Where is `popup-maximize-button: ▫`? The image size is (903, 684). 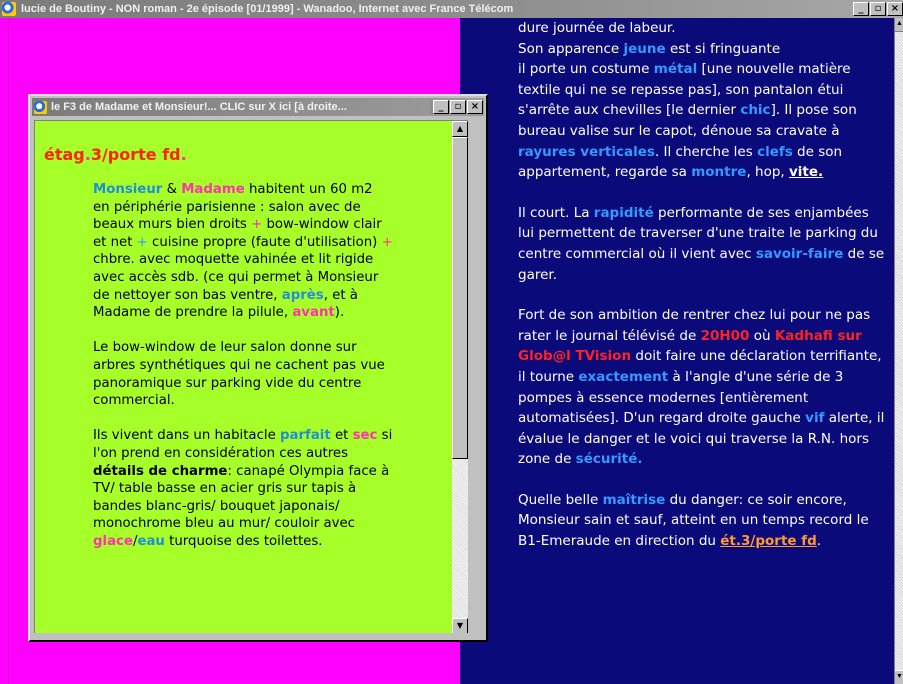
popup-maximize-button: ▫ is located at coordinates (458, 107).